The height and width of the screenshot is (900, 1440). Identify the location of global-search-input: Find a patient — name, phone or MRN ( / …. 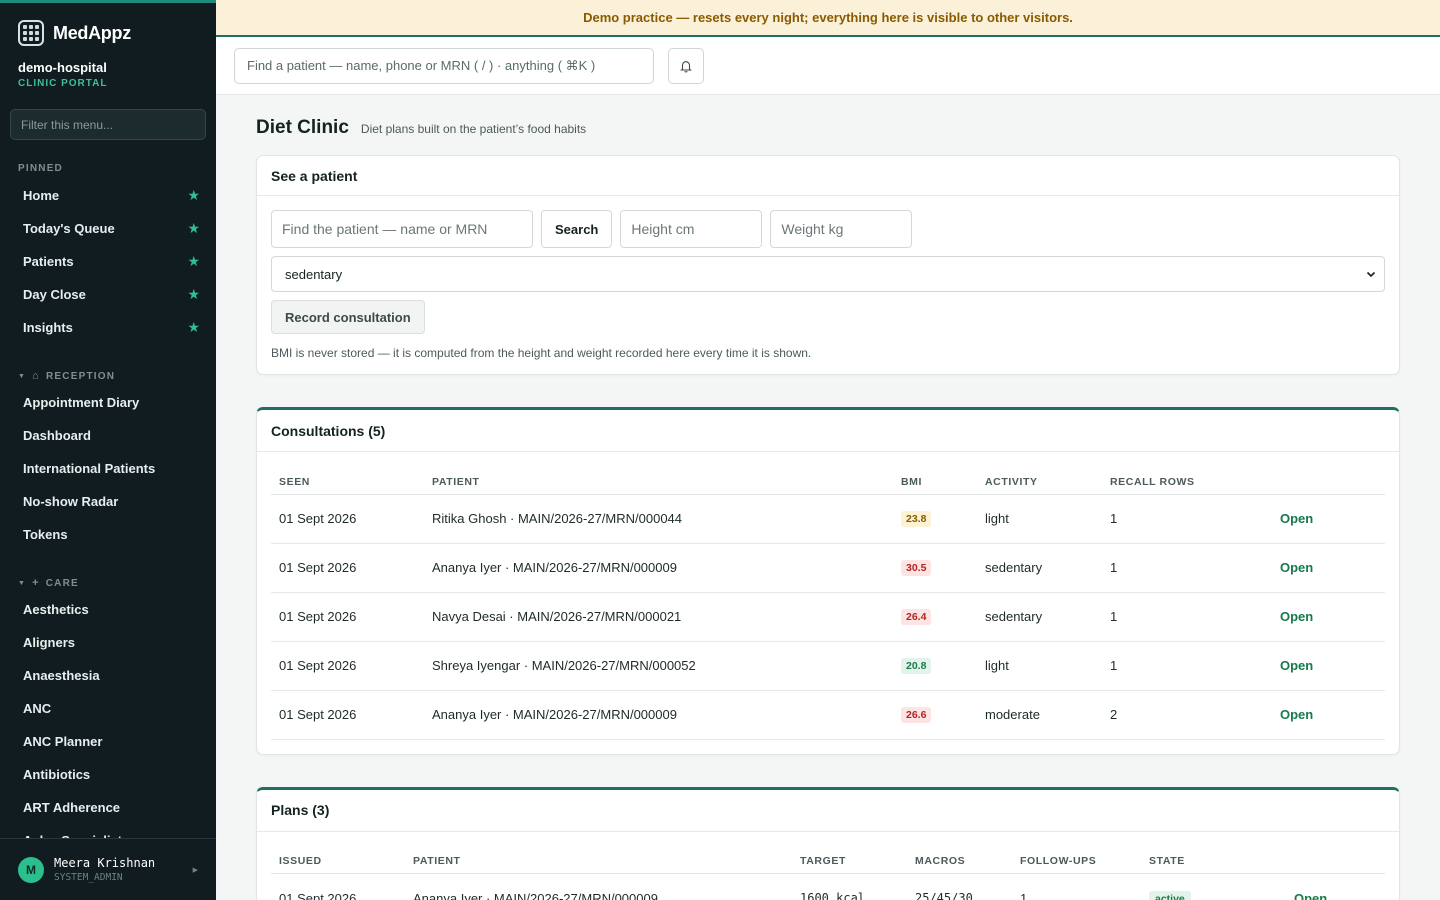
(444, 65).